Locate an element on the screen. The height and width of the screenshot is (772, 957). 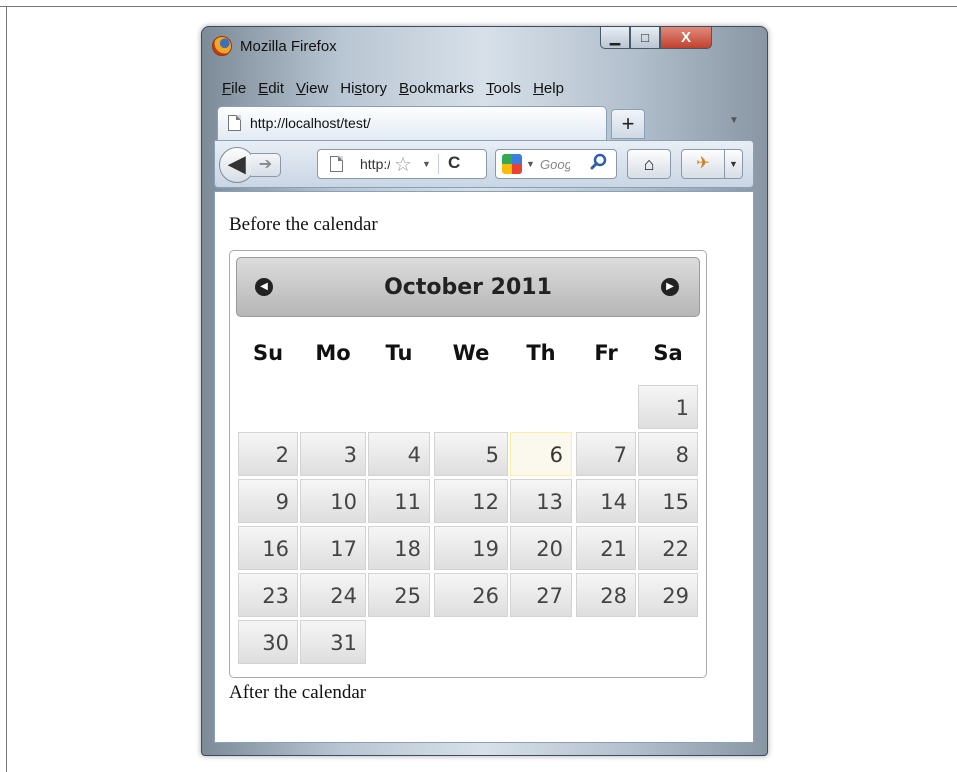
day-cell: 25 is located at coordinates (399, 595).